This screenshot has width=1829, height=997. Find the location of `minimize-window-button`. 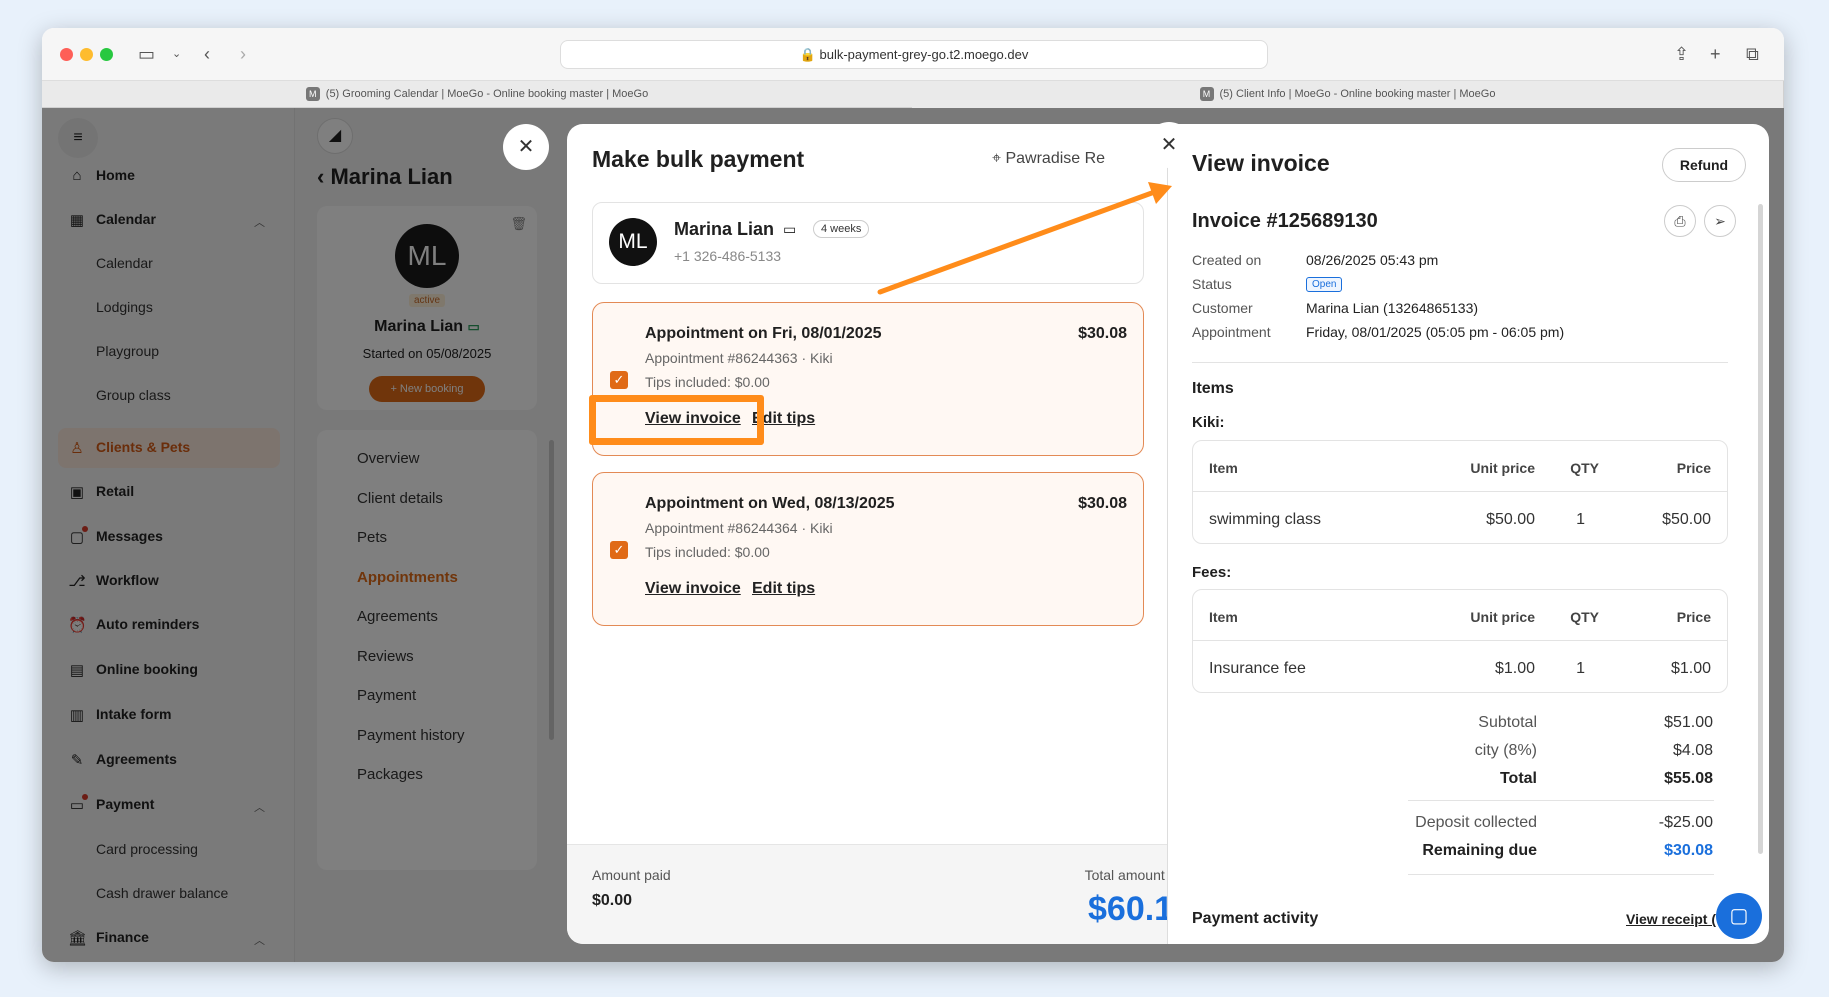

minimize-window-button is located at coordinates (86, 54).